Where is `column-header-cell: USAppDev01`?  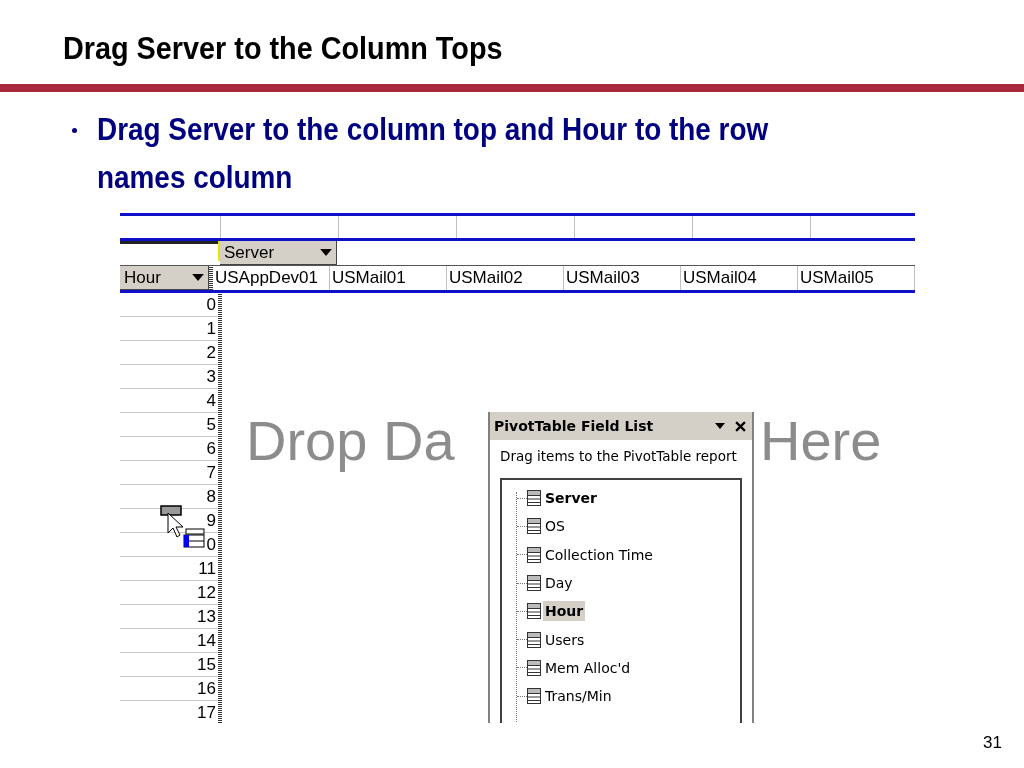
column-header-cell: USAppDev01 is located at coordinates (271, 278).